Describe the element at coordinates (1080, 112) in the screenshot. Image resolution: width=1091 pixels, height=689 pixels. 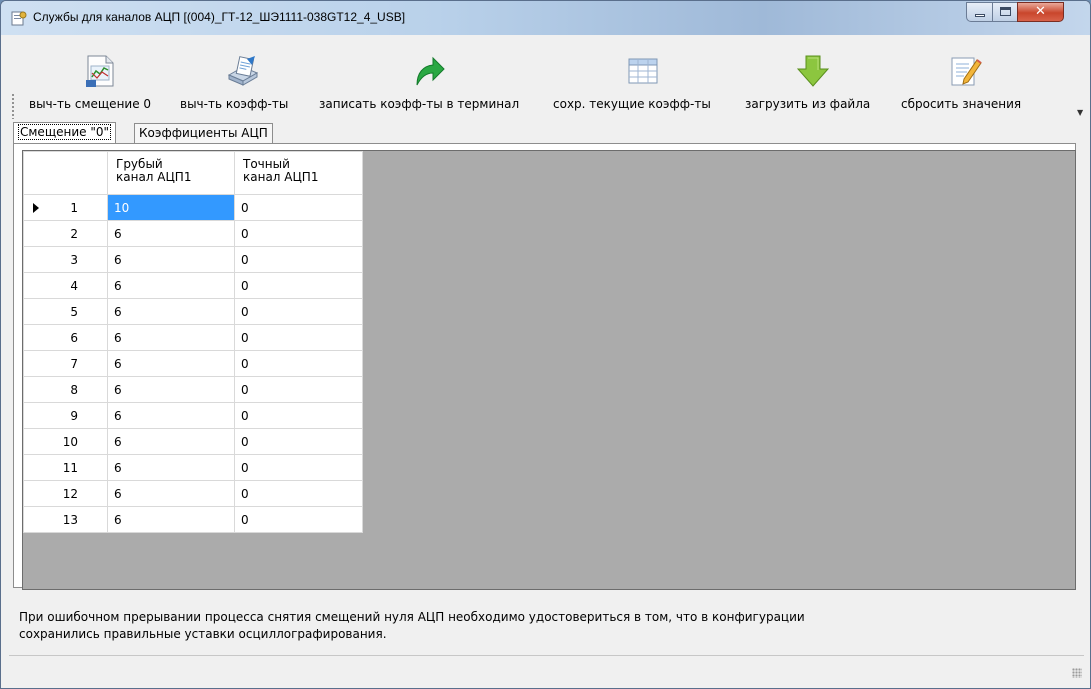
I see `toolbar-overflow-icon: ▼` at that location.